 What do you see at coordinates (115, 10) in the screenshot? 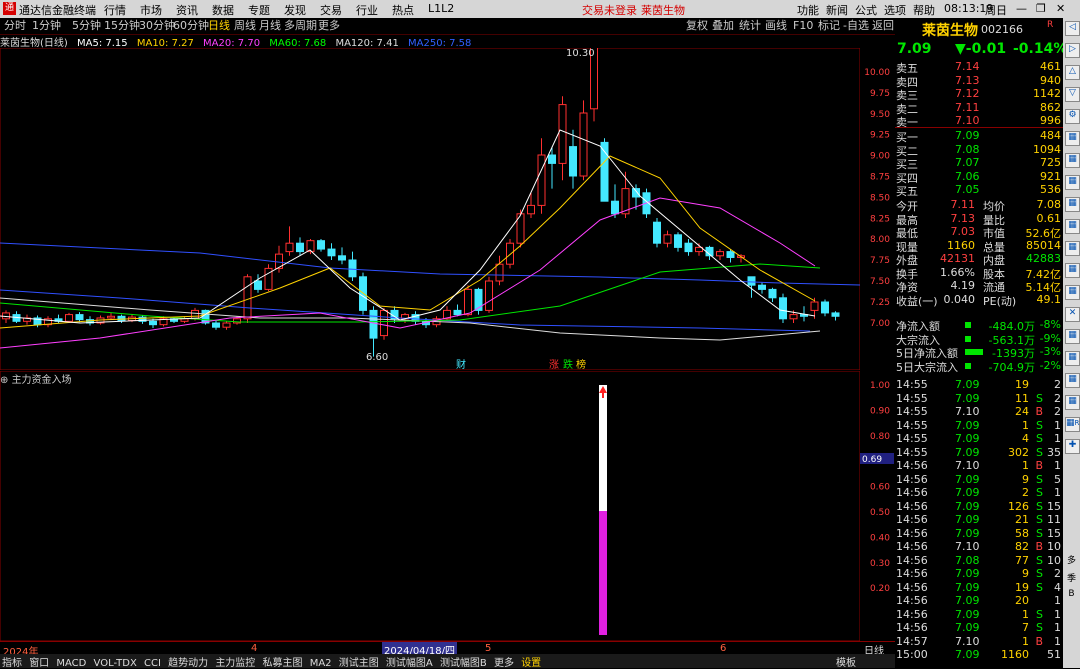
I see `menu-hangqing: 行情` at bounding box center [115, 10].